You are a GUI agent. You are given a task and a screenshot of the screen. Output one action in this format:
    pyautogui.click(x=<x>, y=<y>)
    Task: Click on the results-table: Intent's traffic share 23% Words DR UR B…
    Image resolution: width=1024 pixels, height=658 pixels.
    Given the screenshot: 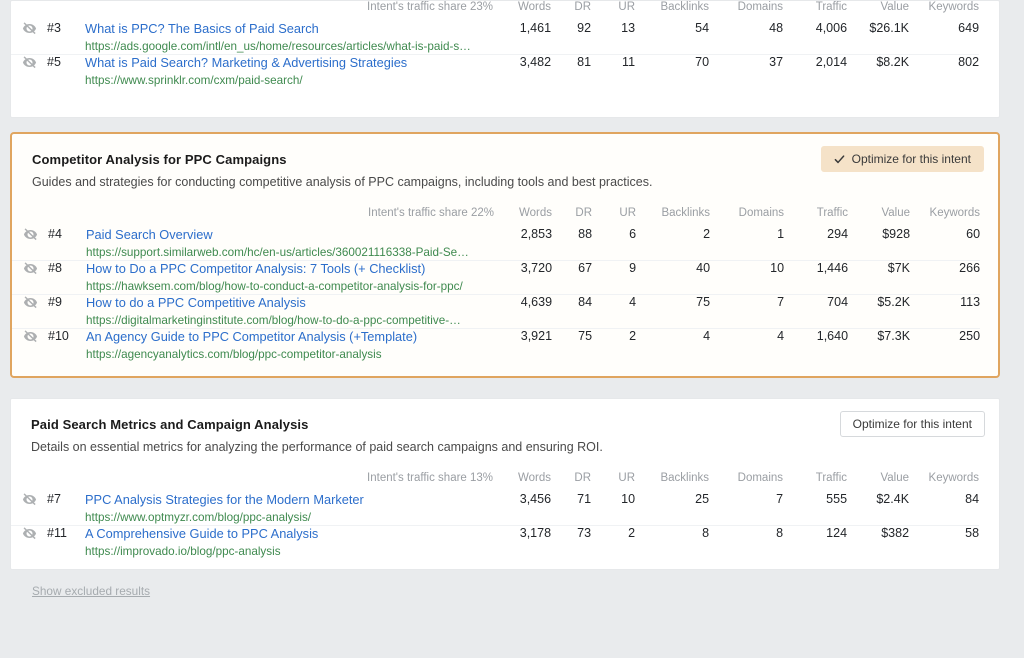 What is the action you would take?
    pyautogui.click(x=495, y=45)
    